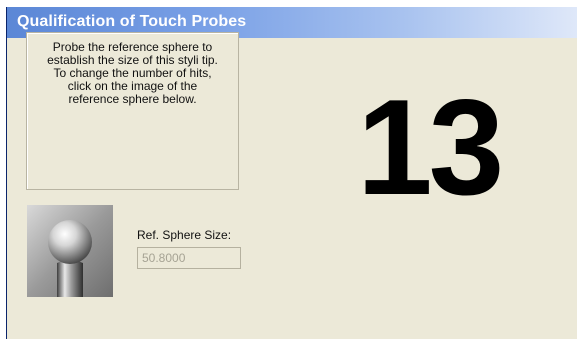 The height and width of the screenshot is (339, 577). I want to click on reference-sphere-image, so click(70, 251).